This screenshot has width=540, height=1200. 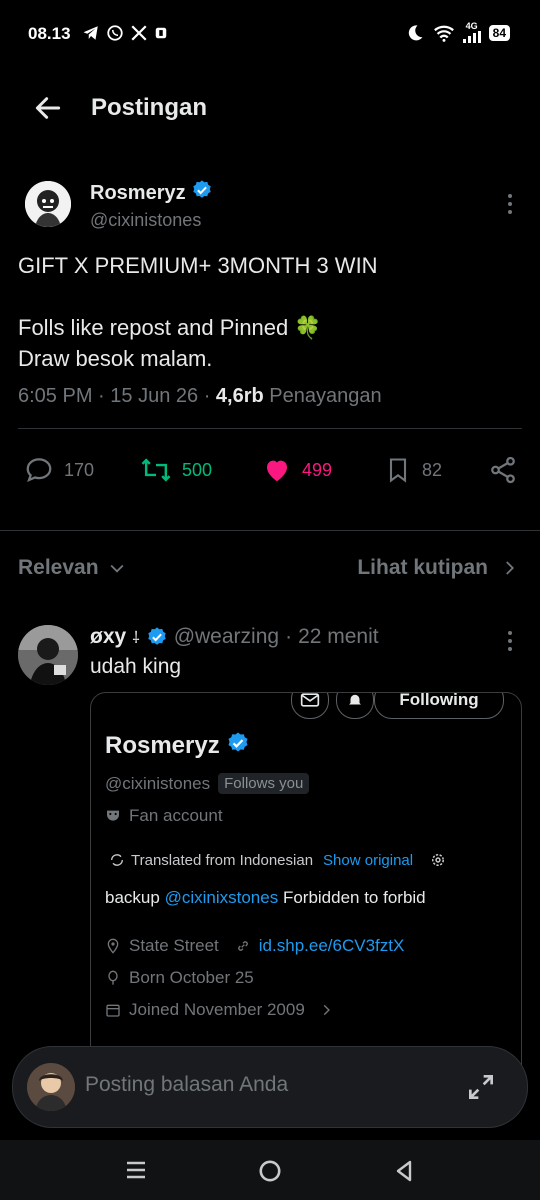 I want to click on back-button, so click(x=48, y=108).